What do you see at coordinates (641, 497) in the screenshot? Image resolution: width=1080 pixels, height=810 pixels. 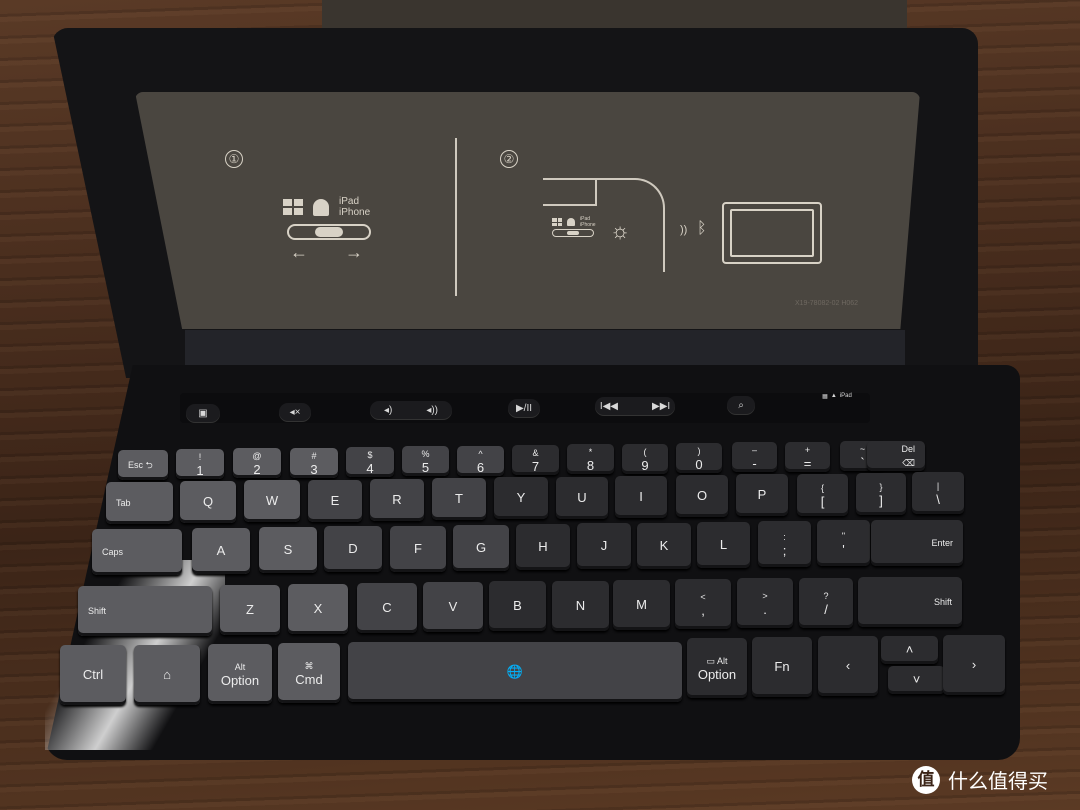 I see `key-i: I` at bounding box center [641, 497].